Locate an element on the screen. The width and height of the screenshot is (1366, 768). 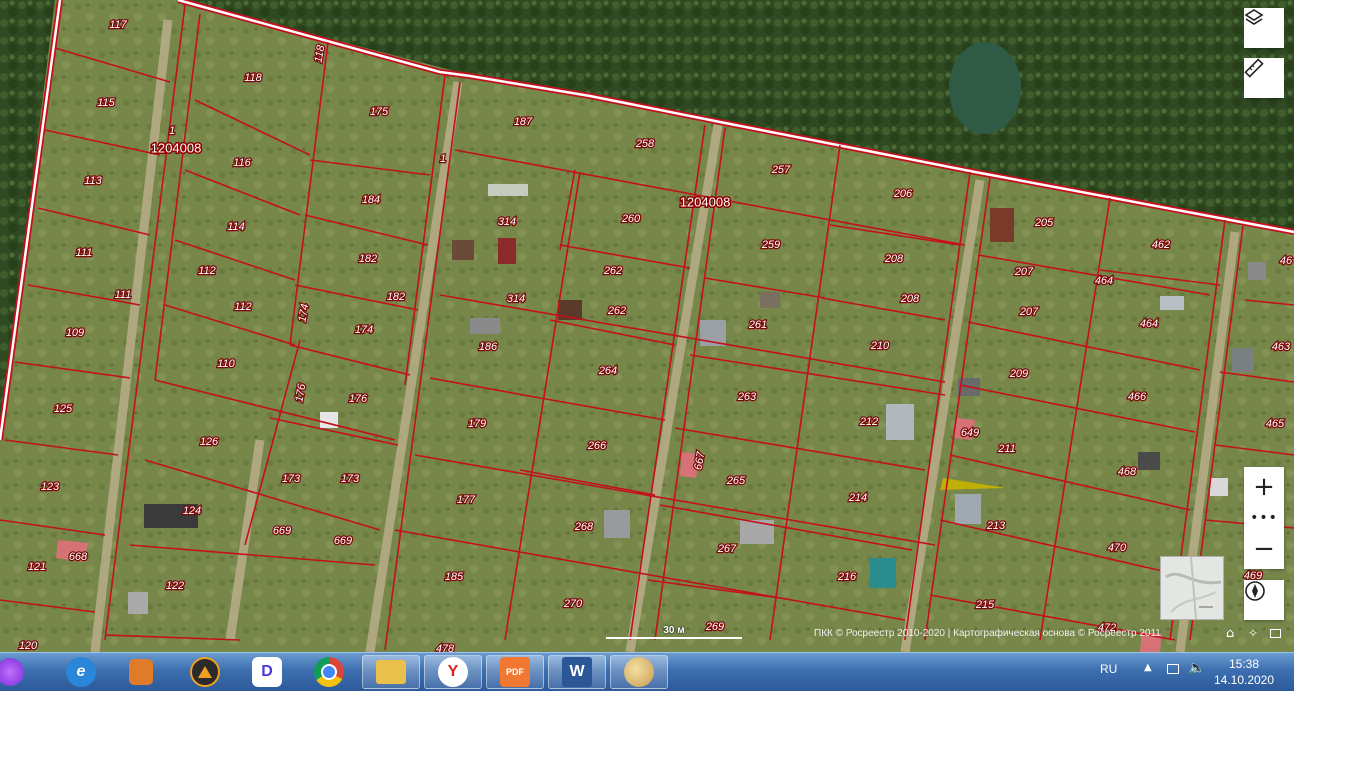
plot-label: 267 is located at coordinates (727, 549).